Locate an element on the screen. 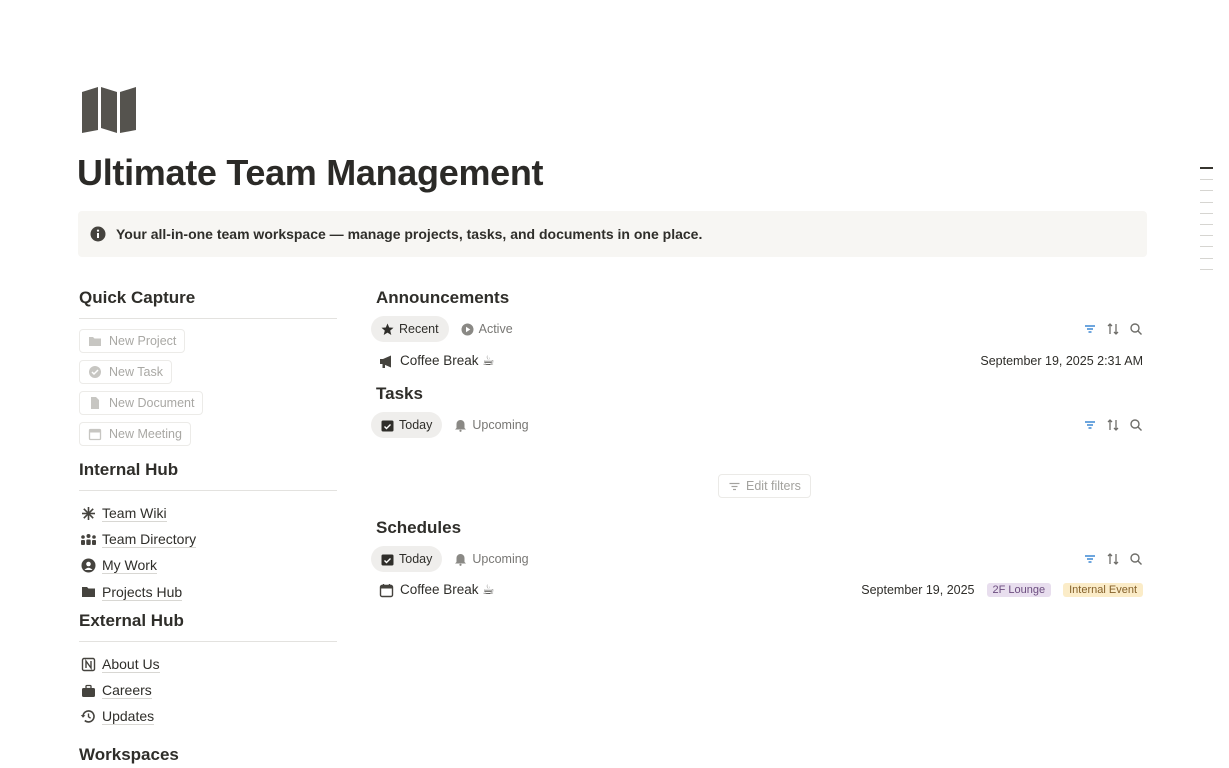  my-work-label: My Work is located at coordinates (129, 566).